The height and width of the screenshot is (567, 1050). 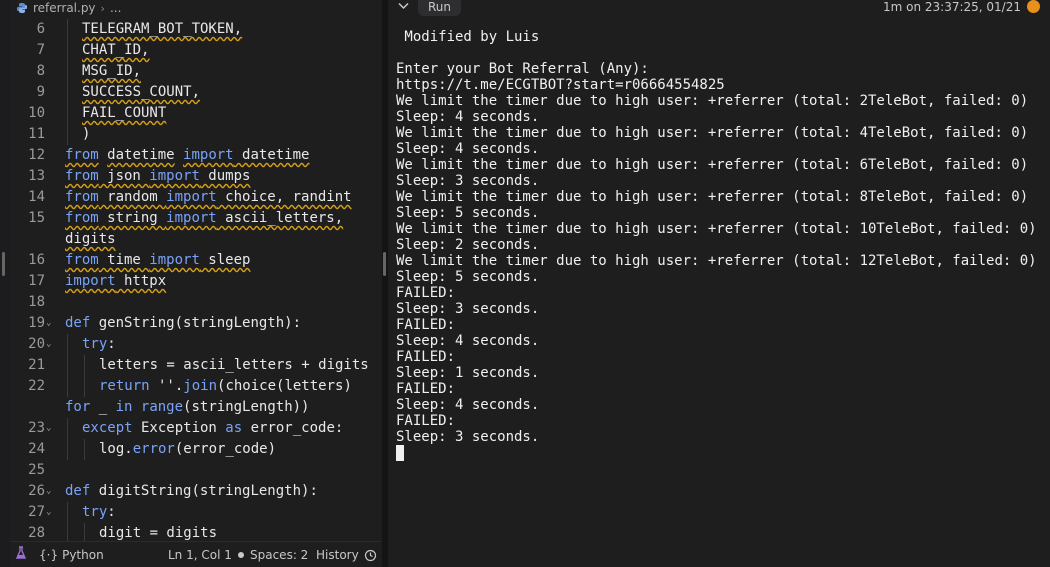 What do you see at coordinates (36, 428) in the screenshot?
I see `line-number: 23` at bounding box center [36, 428].